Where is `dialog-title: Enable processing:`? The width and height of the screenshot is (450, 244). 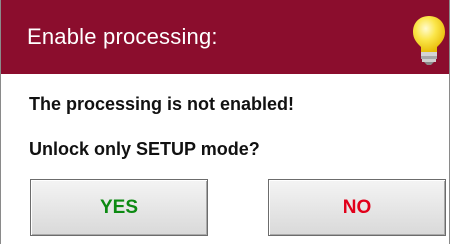 dialog-title: Enable processing: is located at coordinates (122, 36).